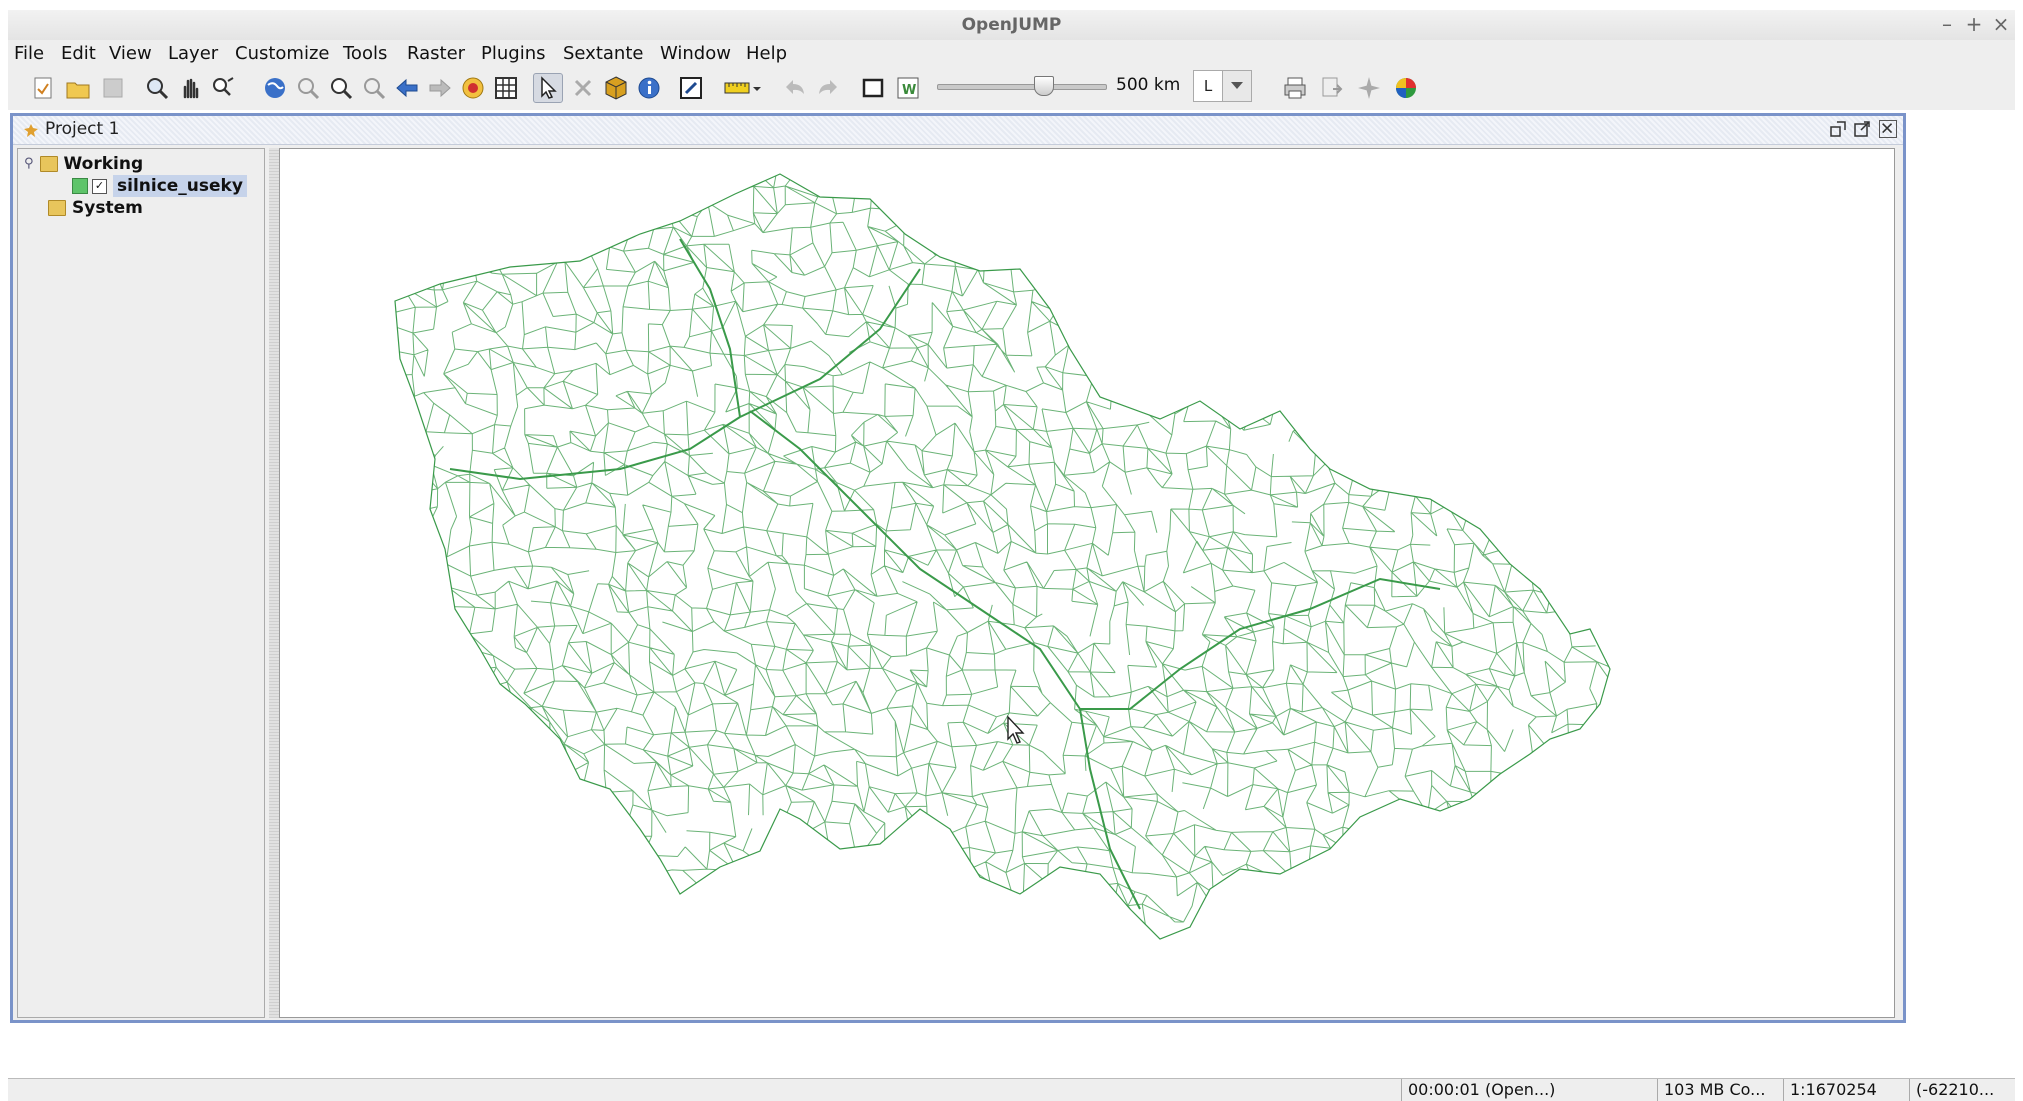  I want to click on attribute-table-icon, so click(506, 88).